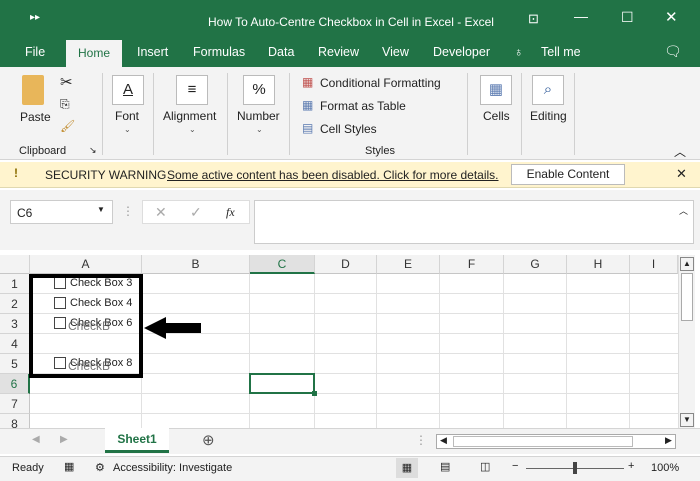 The image size is (700, 481). Describe the element at coordinates (128, 90) in the screenshot. I see `font-icon: A` at that location.